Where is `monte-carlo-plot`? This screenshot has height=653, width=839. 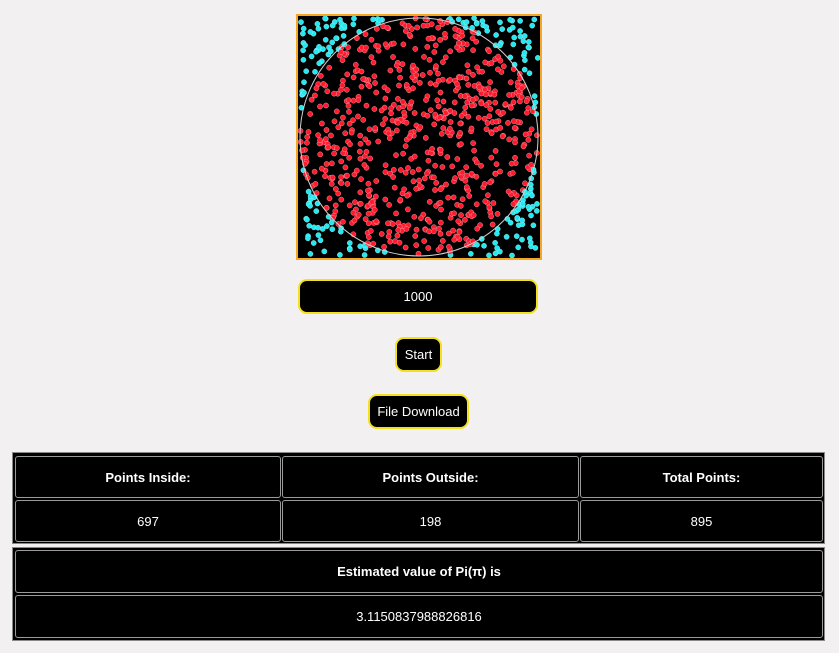
monte-carlo-plot is located at coordinates (419, 137).